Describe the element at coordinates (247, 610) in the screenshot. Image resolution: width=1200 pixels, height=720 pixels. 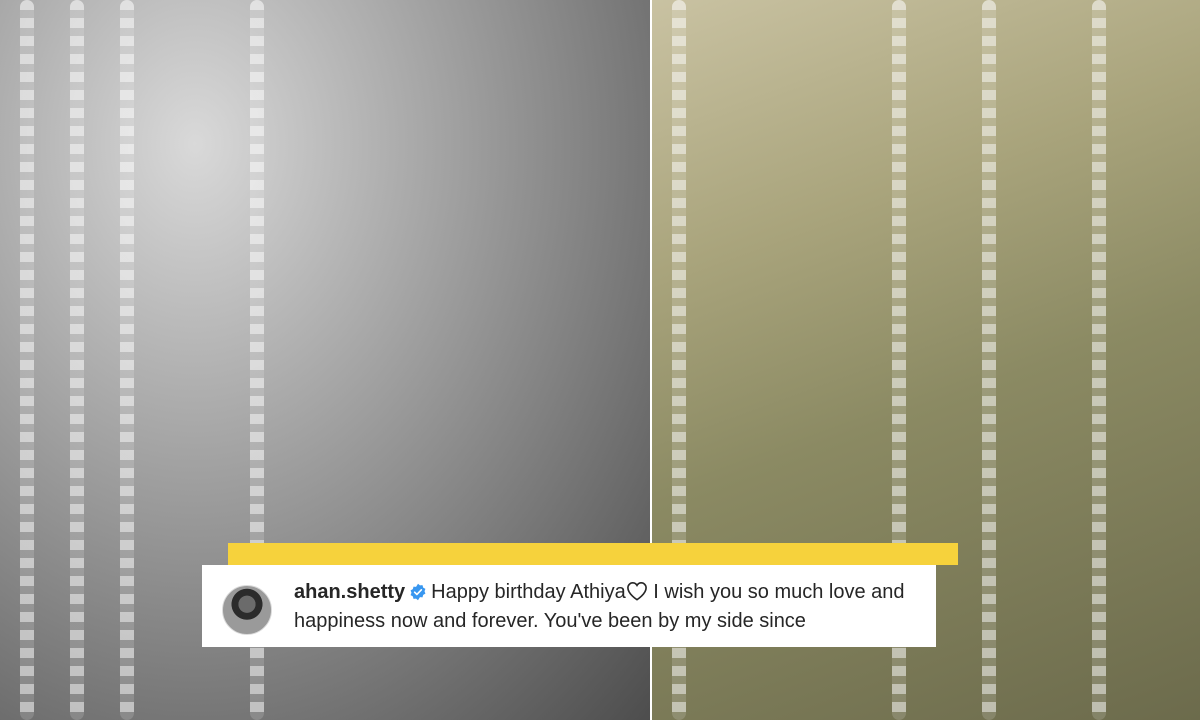
I see `avatar` at that location.